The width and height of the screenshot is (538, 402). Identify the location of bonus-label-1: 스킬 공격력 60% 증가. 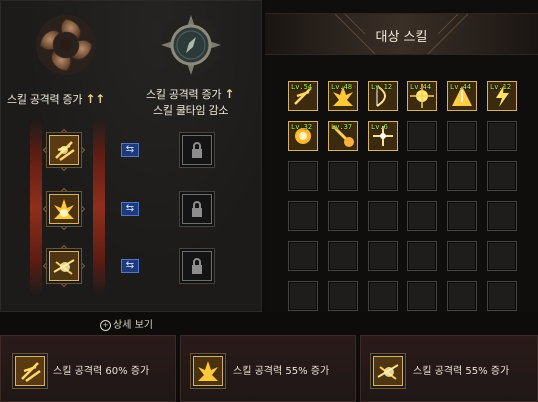
(101, 371).